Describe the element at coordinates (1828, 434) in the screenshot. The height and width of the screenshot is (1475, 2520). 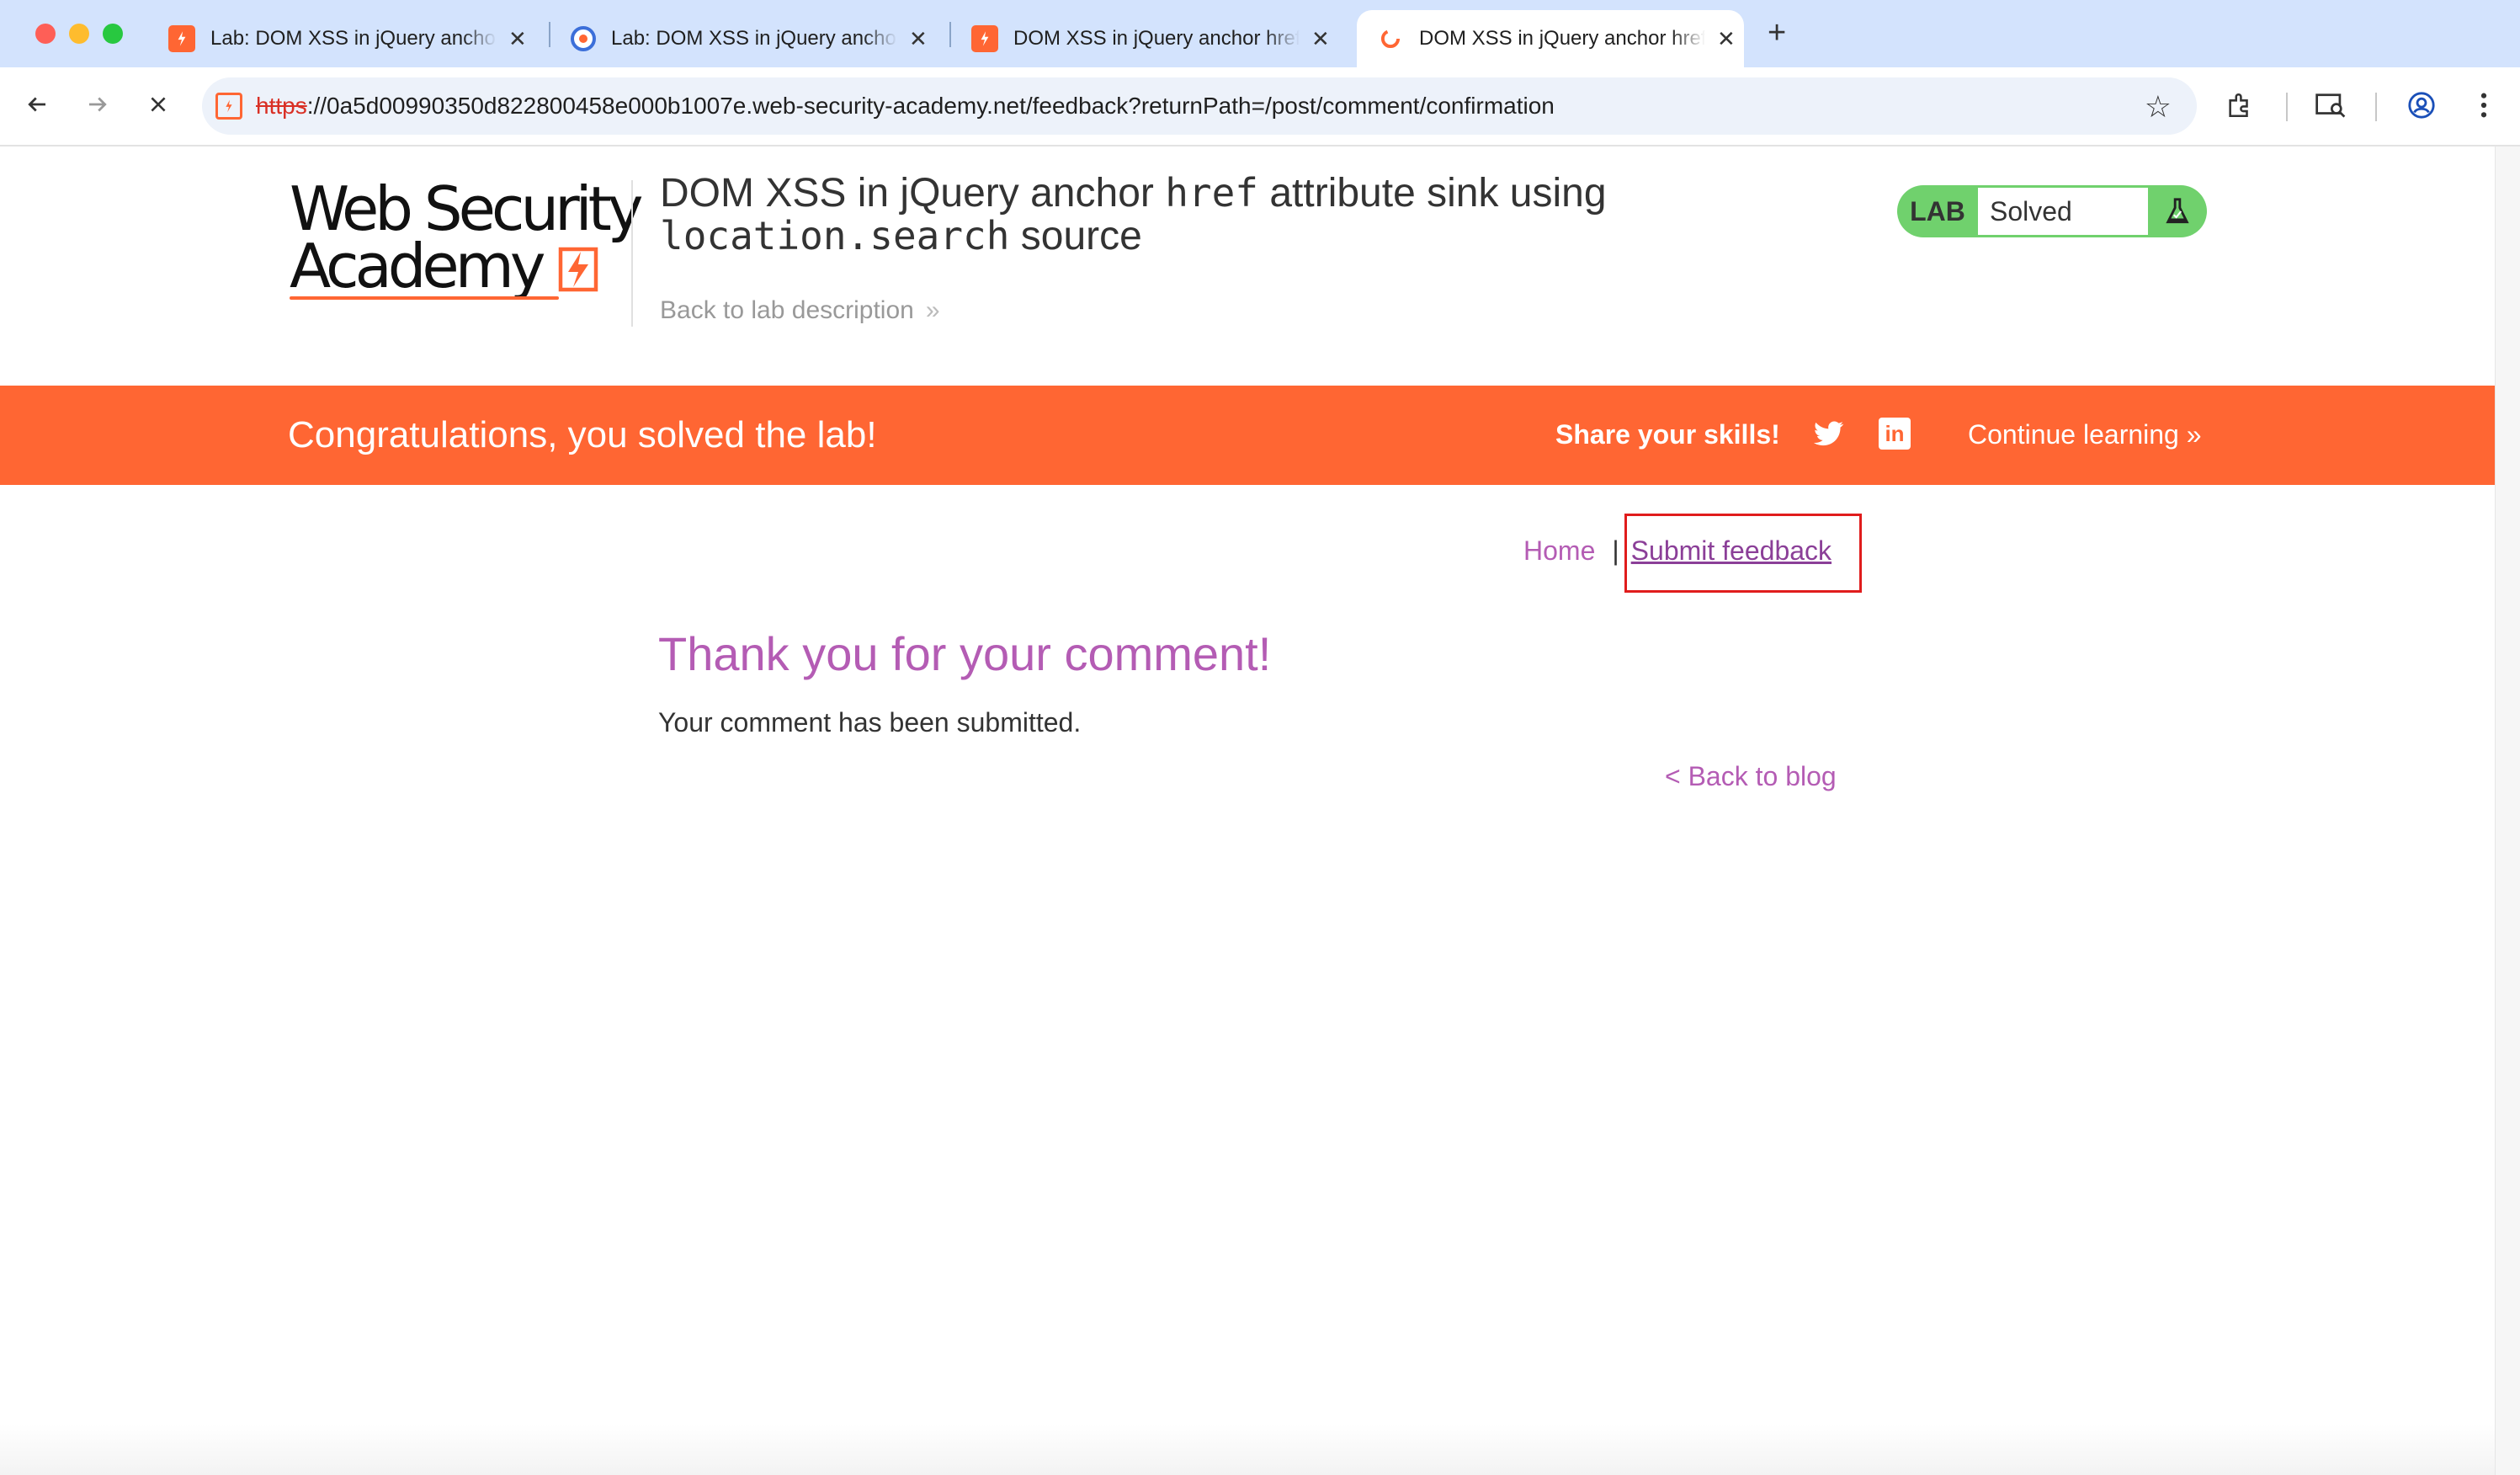
I see `twitter-icon` at that location.